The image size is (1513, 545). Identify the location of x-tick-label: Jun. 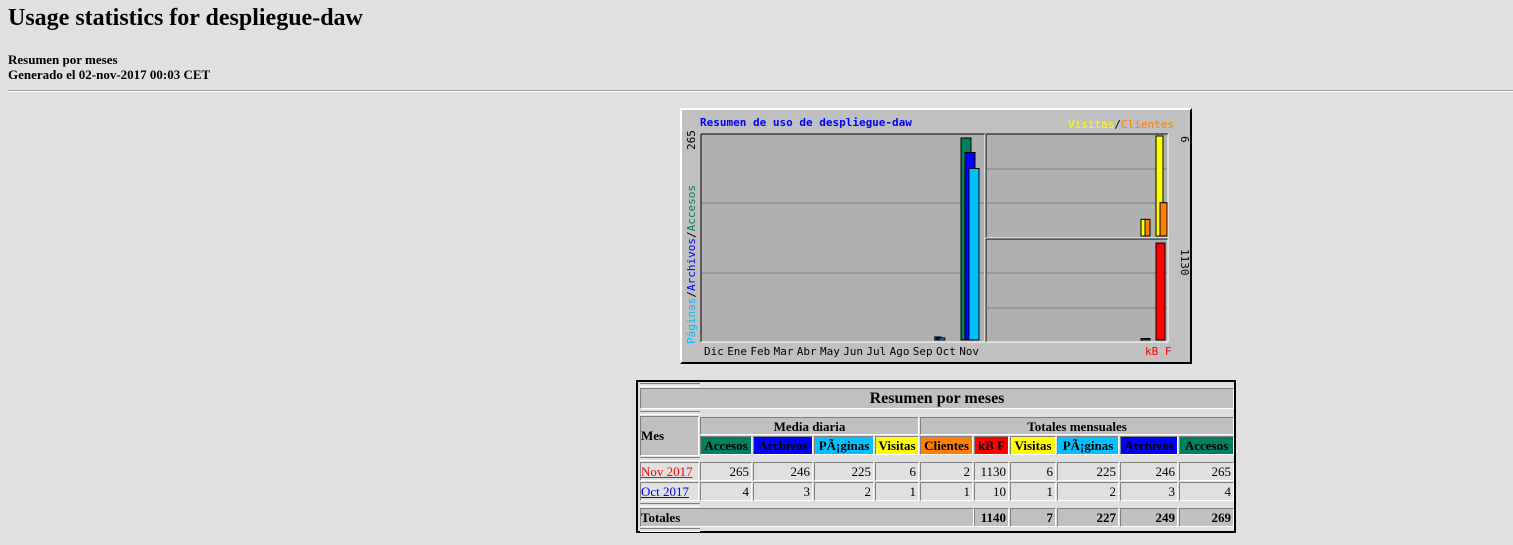
(853, 351).